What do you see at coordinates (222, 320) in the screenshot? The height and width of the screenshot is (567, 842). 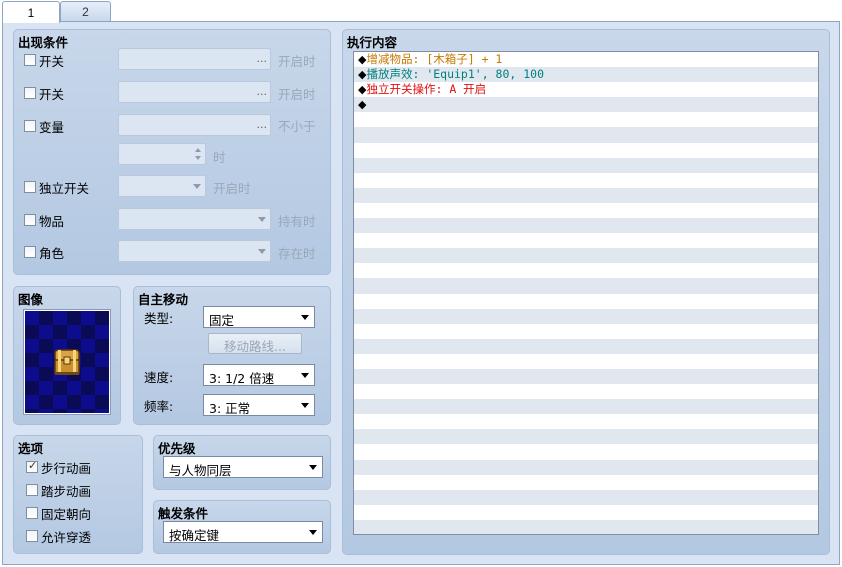 I see `type-value: 固定` at bounding box center [222, 320].